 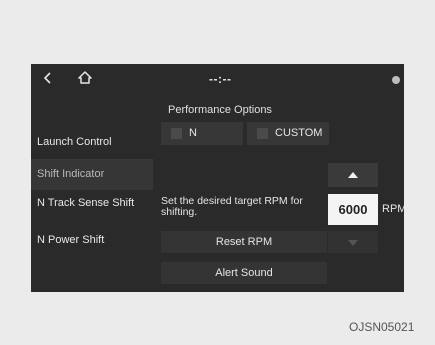 I want to click on rpm-description: Set the desired target RPM for shifting., so click(x=232, y=206).